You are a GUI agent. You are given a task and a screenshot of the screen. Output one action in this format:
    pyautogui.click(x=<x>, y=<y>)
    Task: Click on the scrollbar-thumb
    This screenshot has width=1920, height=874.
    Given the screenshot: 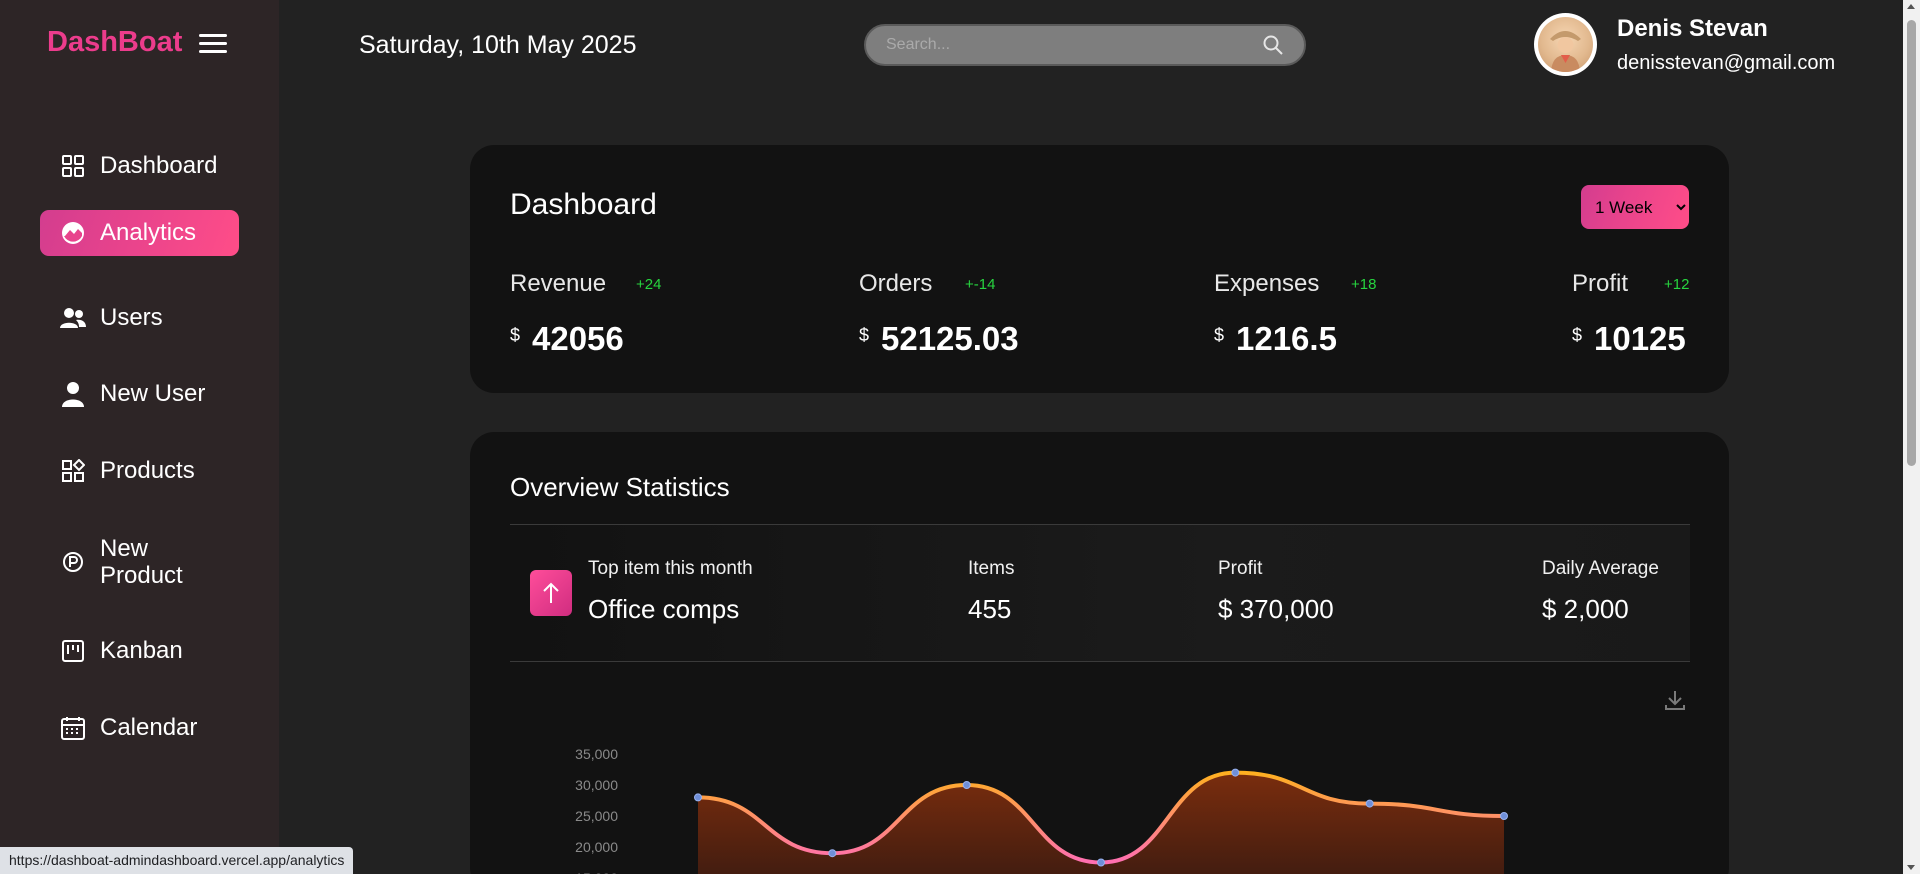 What is the action you would take?
    pyautogui.click(x=1911, y=243)
    